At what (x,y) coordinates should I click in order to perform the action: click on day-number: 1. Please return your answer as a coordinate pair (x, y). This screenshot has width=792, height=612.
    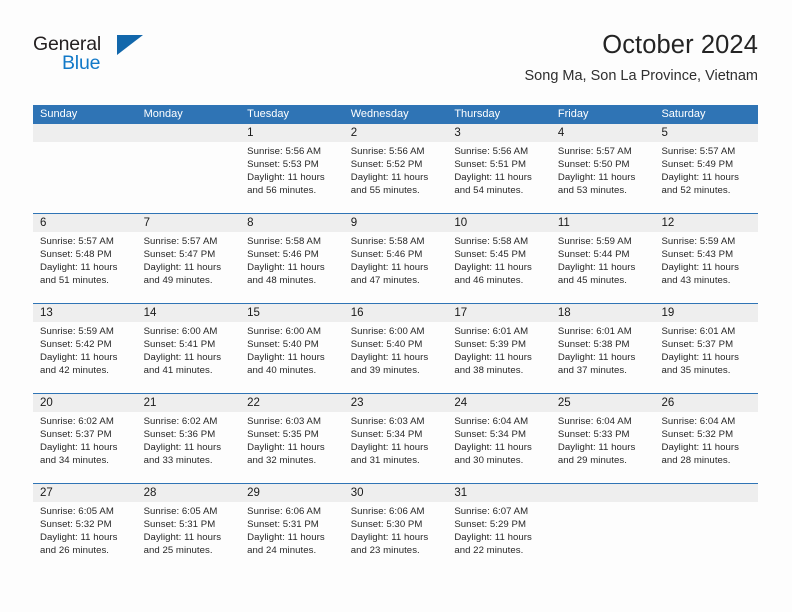
    Looking at the image, I should click on (292, 133).